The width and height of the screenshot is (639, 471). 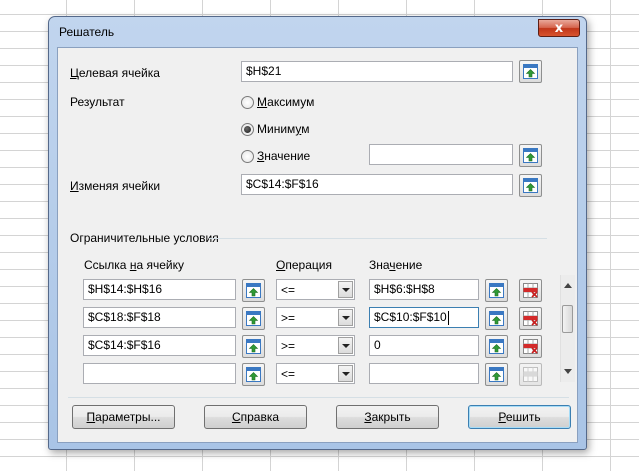 I want to click on constraint-2-value-shrink-button, so click(x=496, y=318).